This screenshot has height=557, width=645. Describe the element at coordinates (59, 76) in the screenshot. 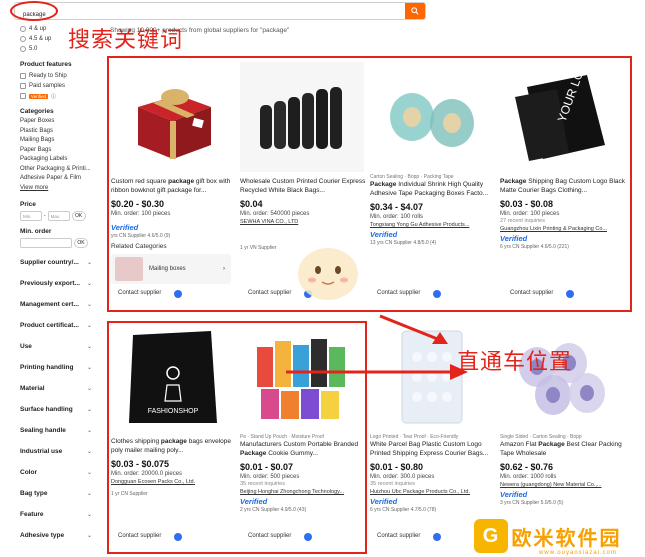

I see `feature-ready-to-ship: Ready to Ship` at that location.